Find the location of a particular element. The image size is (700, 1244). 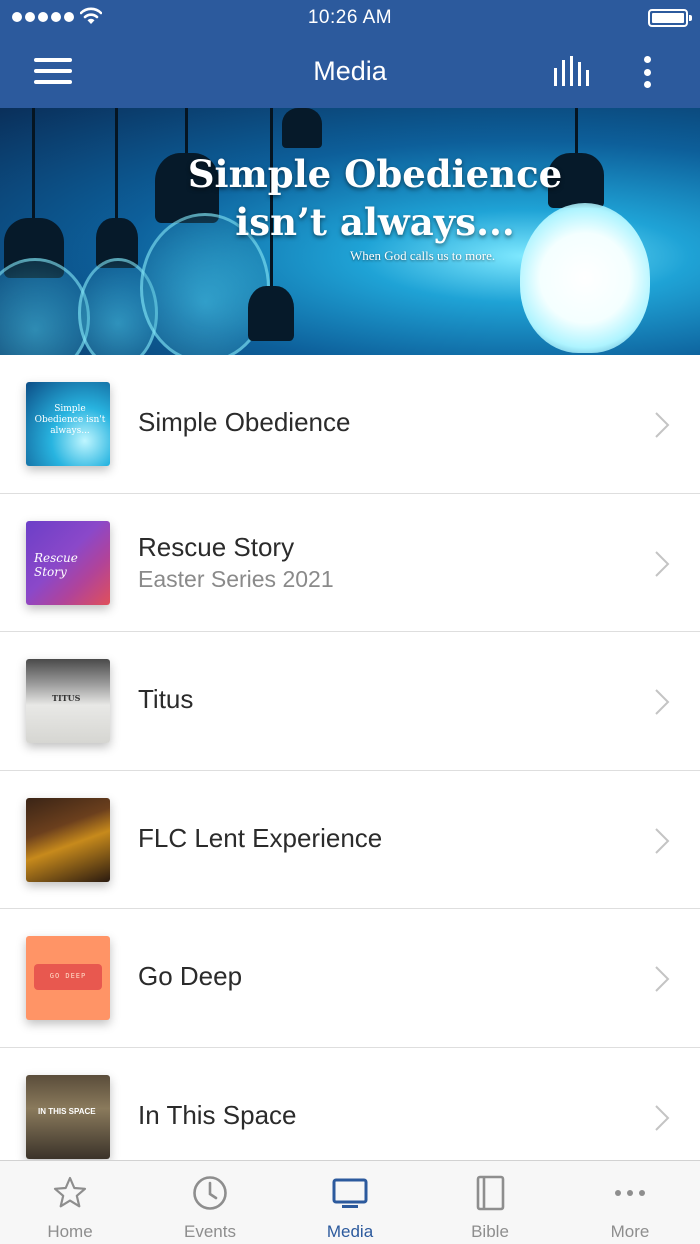

series-thumbnail: IN THIS SPACE is located at coordinates (68, 1116).